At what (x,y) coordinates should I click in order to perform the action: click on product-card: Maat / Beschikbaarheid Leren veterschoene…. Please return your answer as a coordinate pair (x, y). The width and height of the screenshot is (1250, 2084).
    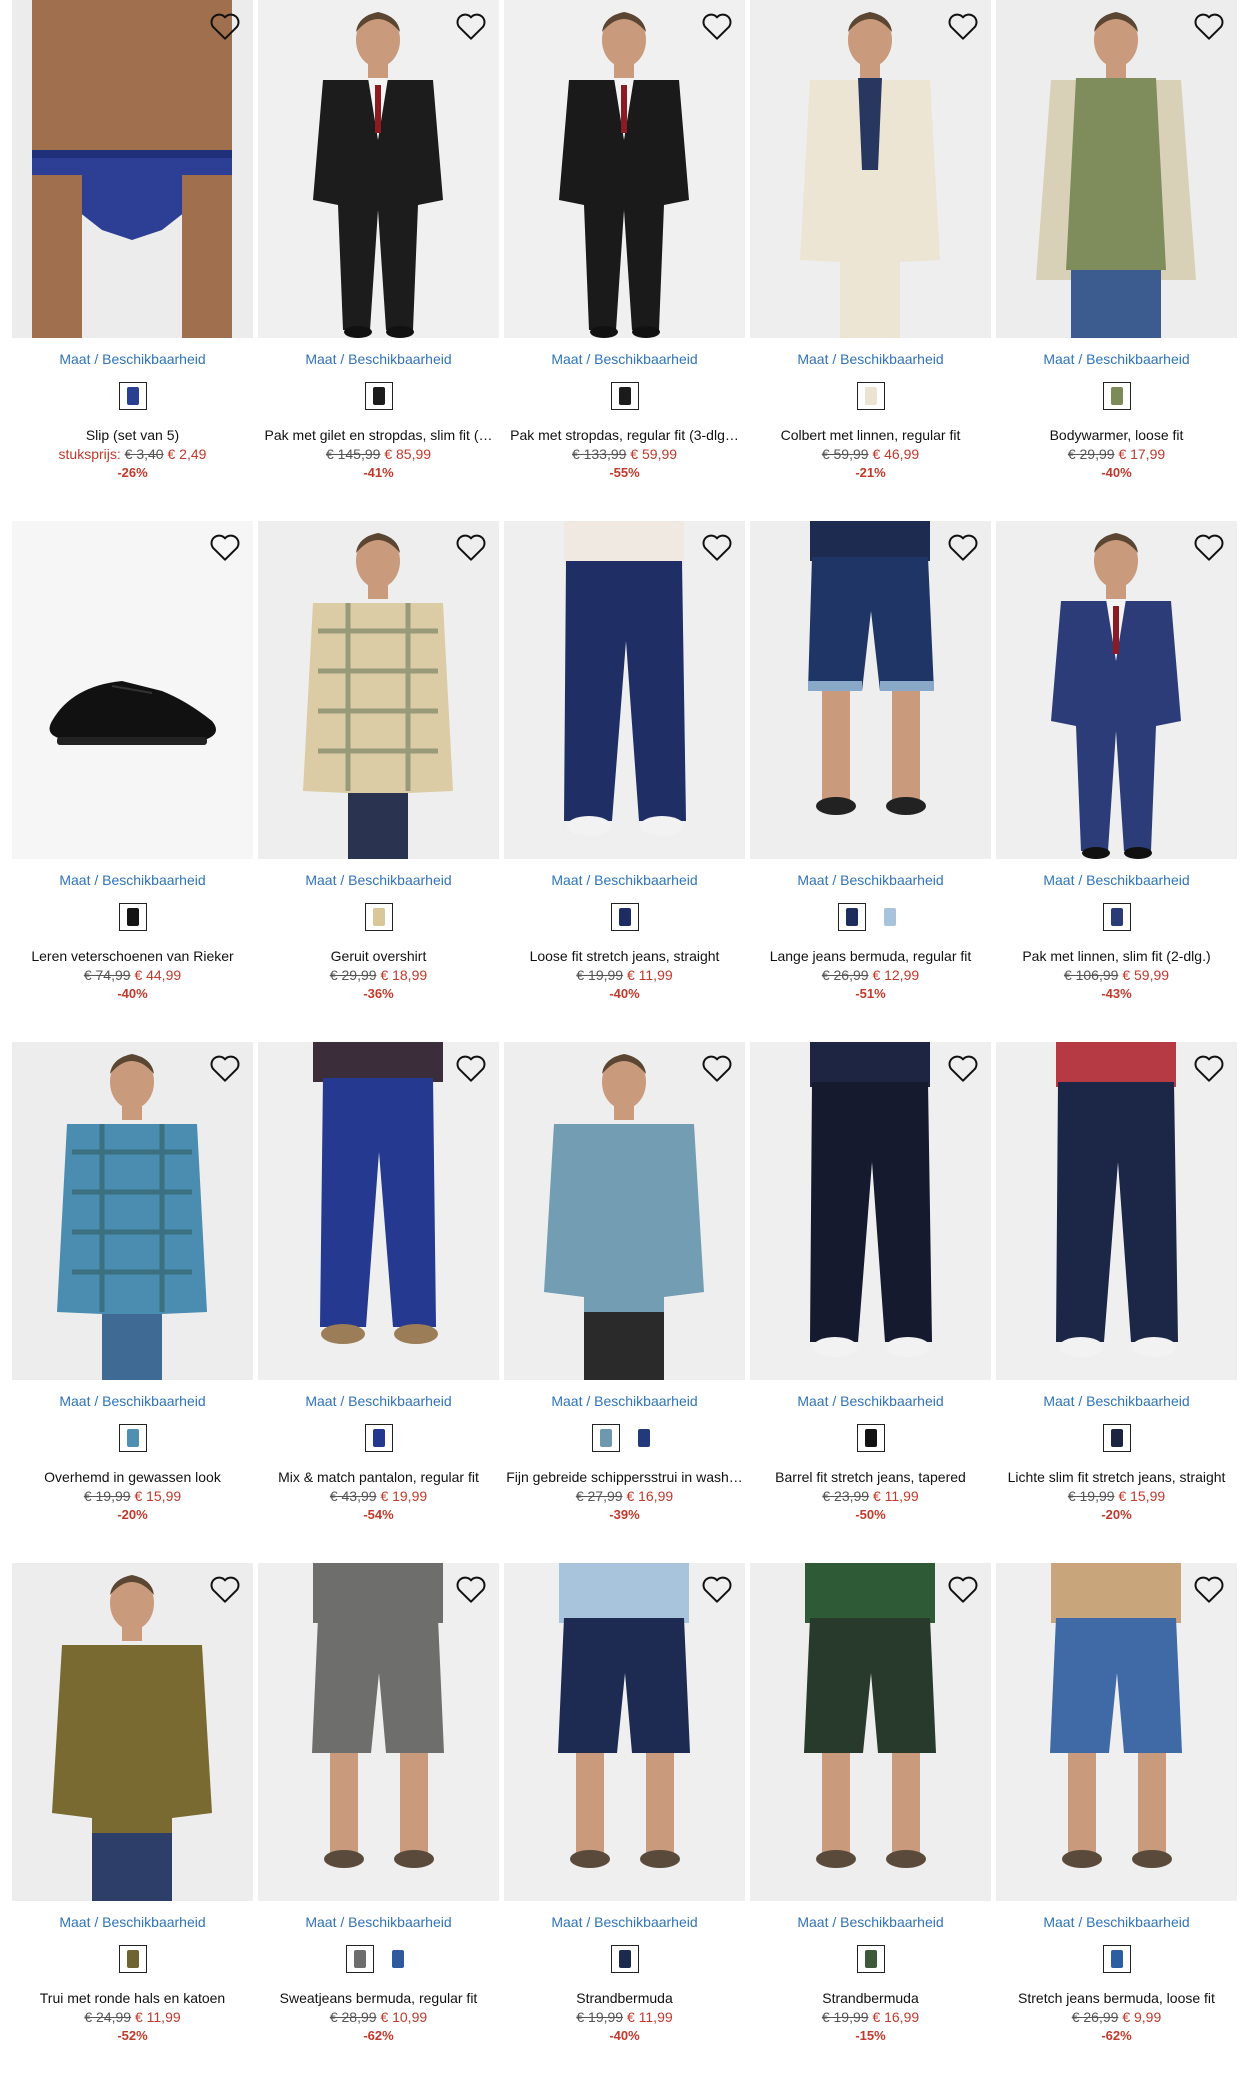
    Looking at the image, I should click on (132, 781).